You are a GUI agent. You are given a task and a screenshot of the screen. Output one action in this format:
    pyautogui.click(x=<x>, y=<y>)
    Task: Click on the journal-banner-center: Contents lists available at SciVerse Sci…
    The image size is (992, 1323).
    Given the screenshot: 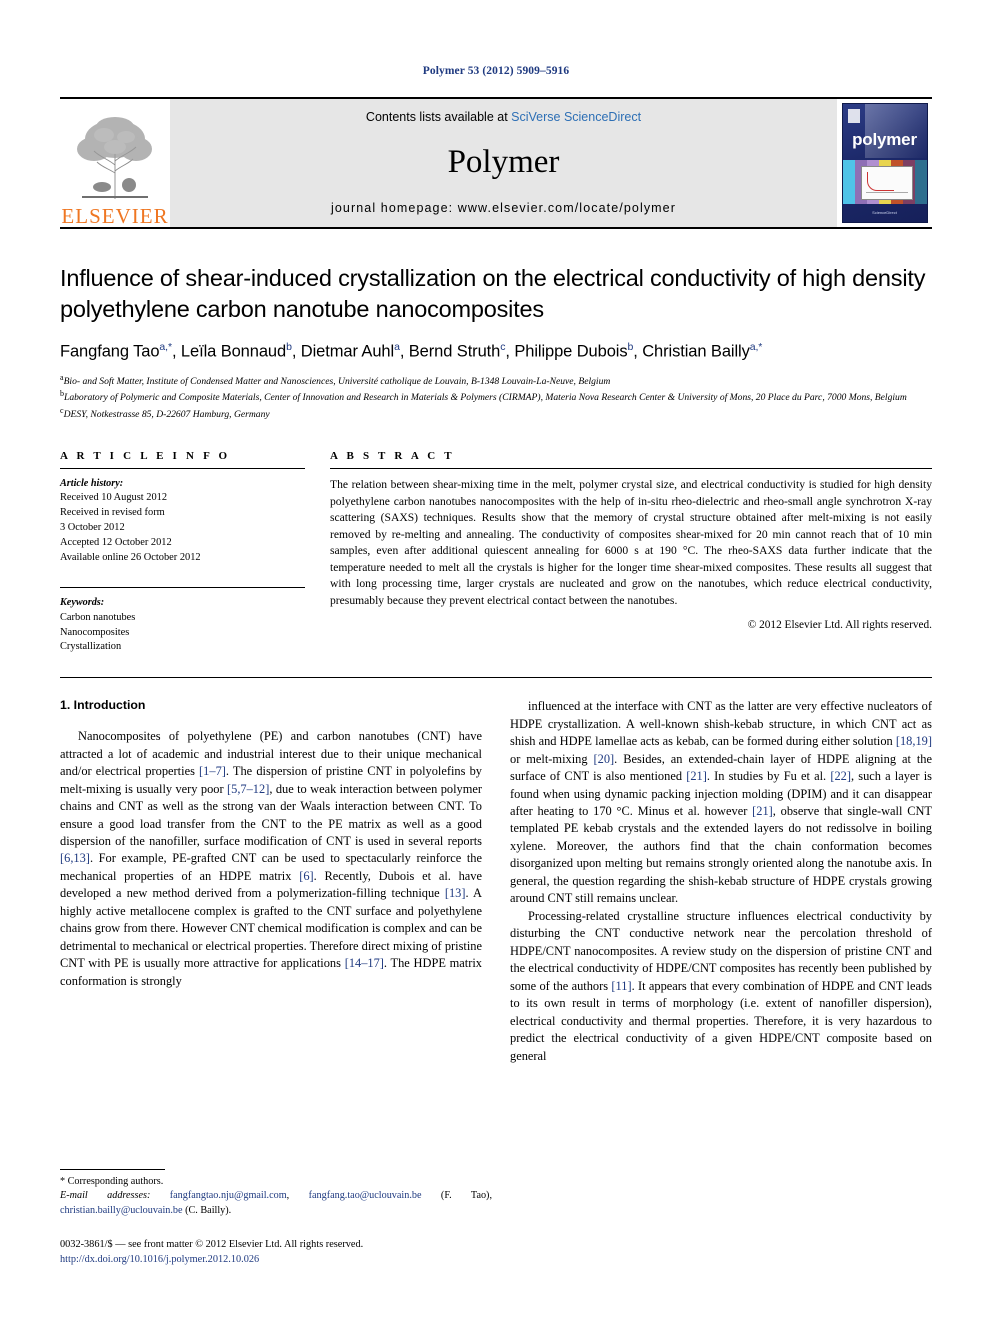 What is the action you would take?
    pyautogui.click(x=503, y=163)
    